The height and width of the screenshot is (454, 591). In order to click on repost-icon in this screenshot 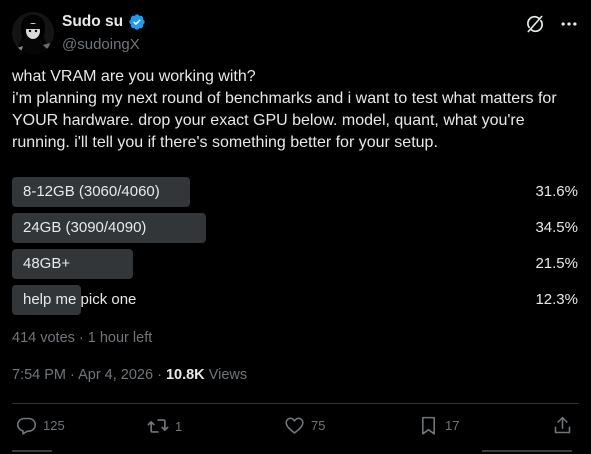, I will do `click(158, 426)`.